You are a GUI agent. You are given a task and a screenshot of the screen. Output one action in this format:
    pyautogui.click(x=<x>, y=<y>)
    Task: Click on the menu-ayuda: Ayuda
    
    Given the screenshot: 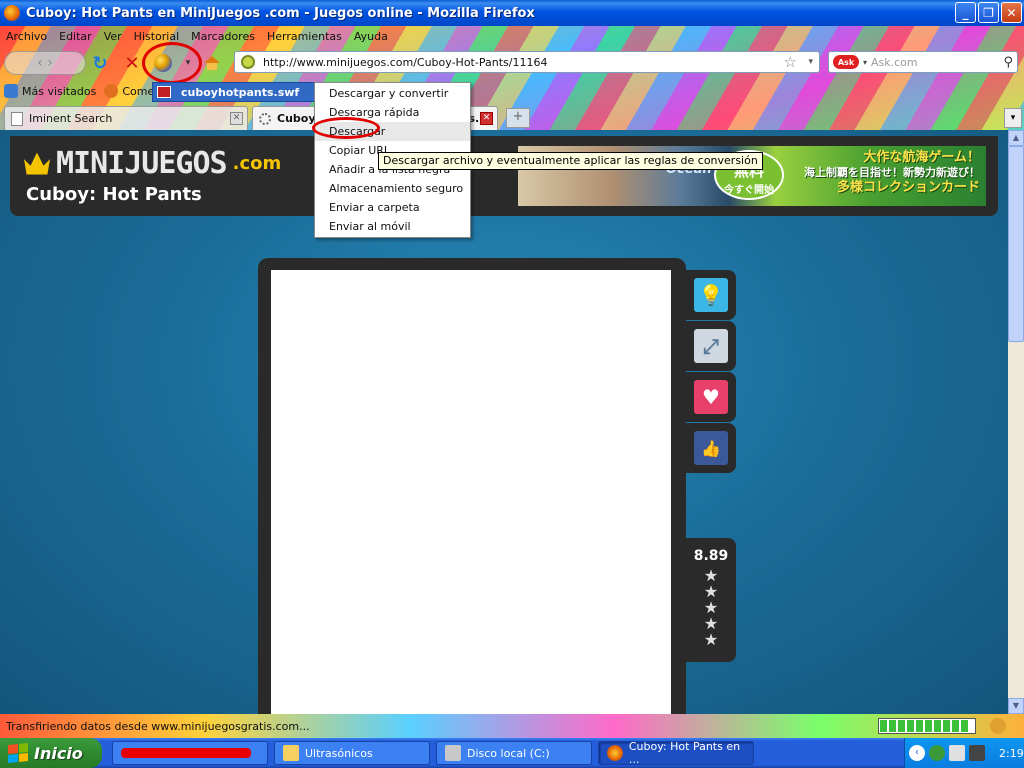 What is the action you would take?
    pyautogui.click(x=371, y=36)
    